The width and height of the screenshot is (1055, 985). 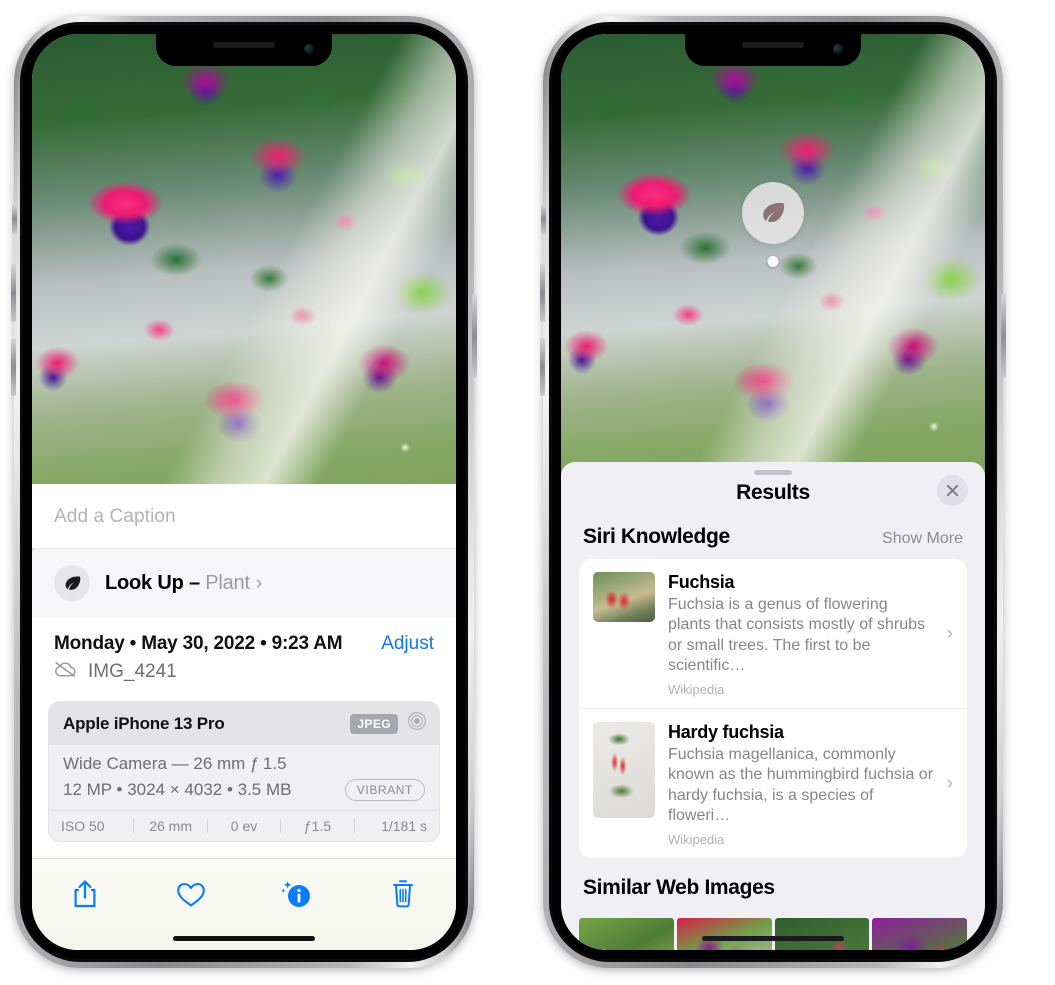 I want to click on favorite-button, so click(x=191, y=894).